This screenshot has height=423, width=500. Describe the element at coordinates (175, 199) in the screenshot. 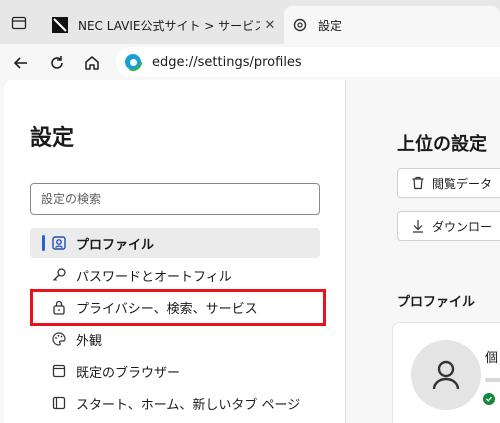

I see `settings-search-input` at that location.